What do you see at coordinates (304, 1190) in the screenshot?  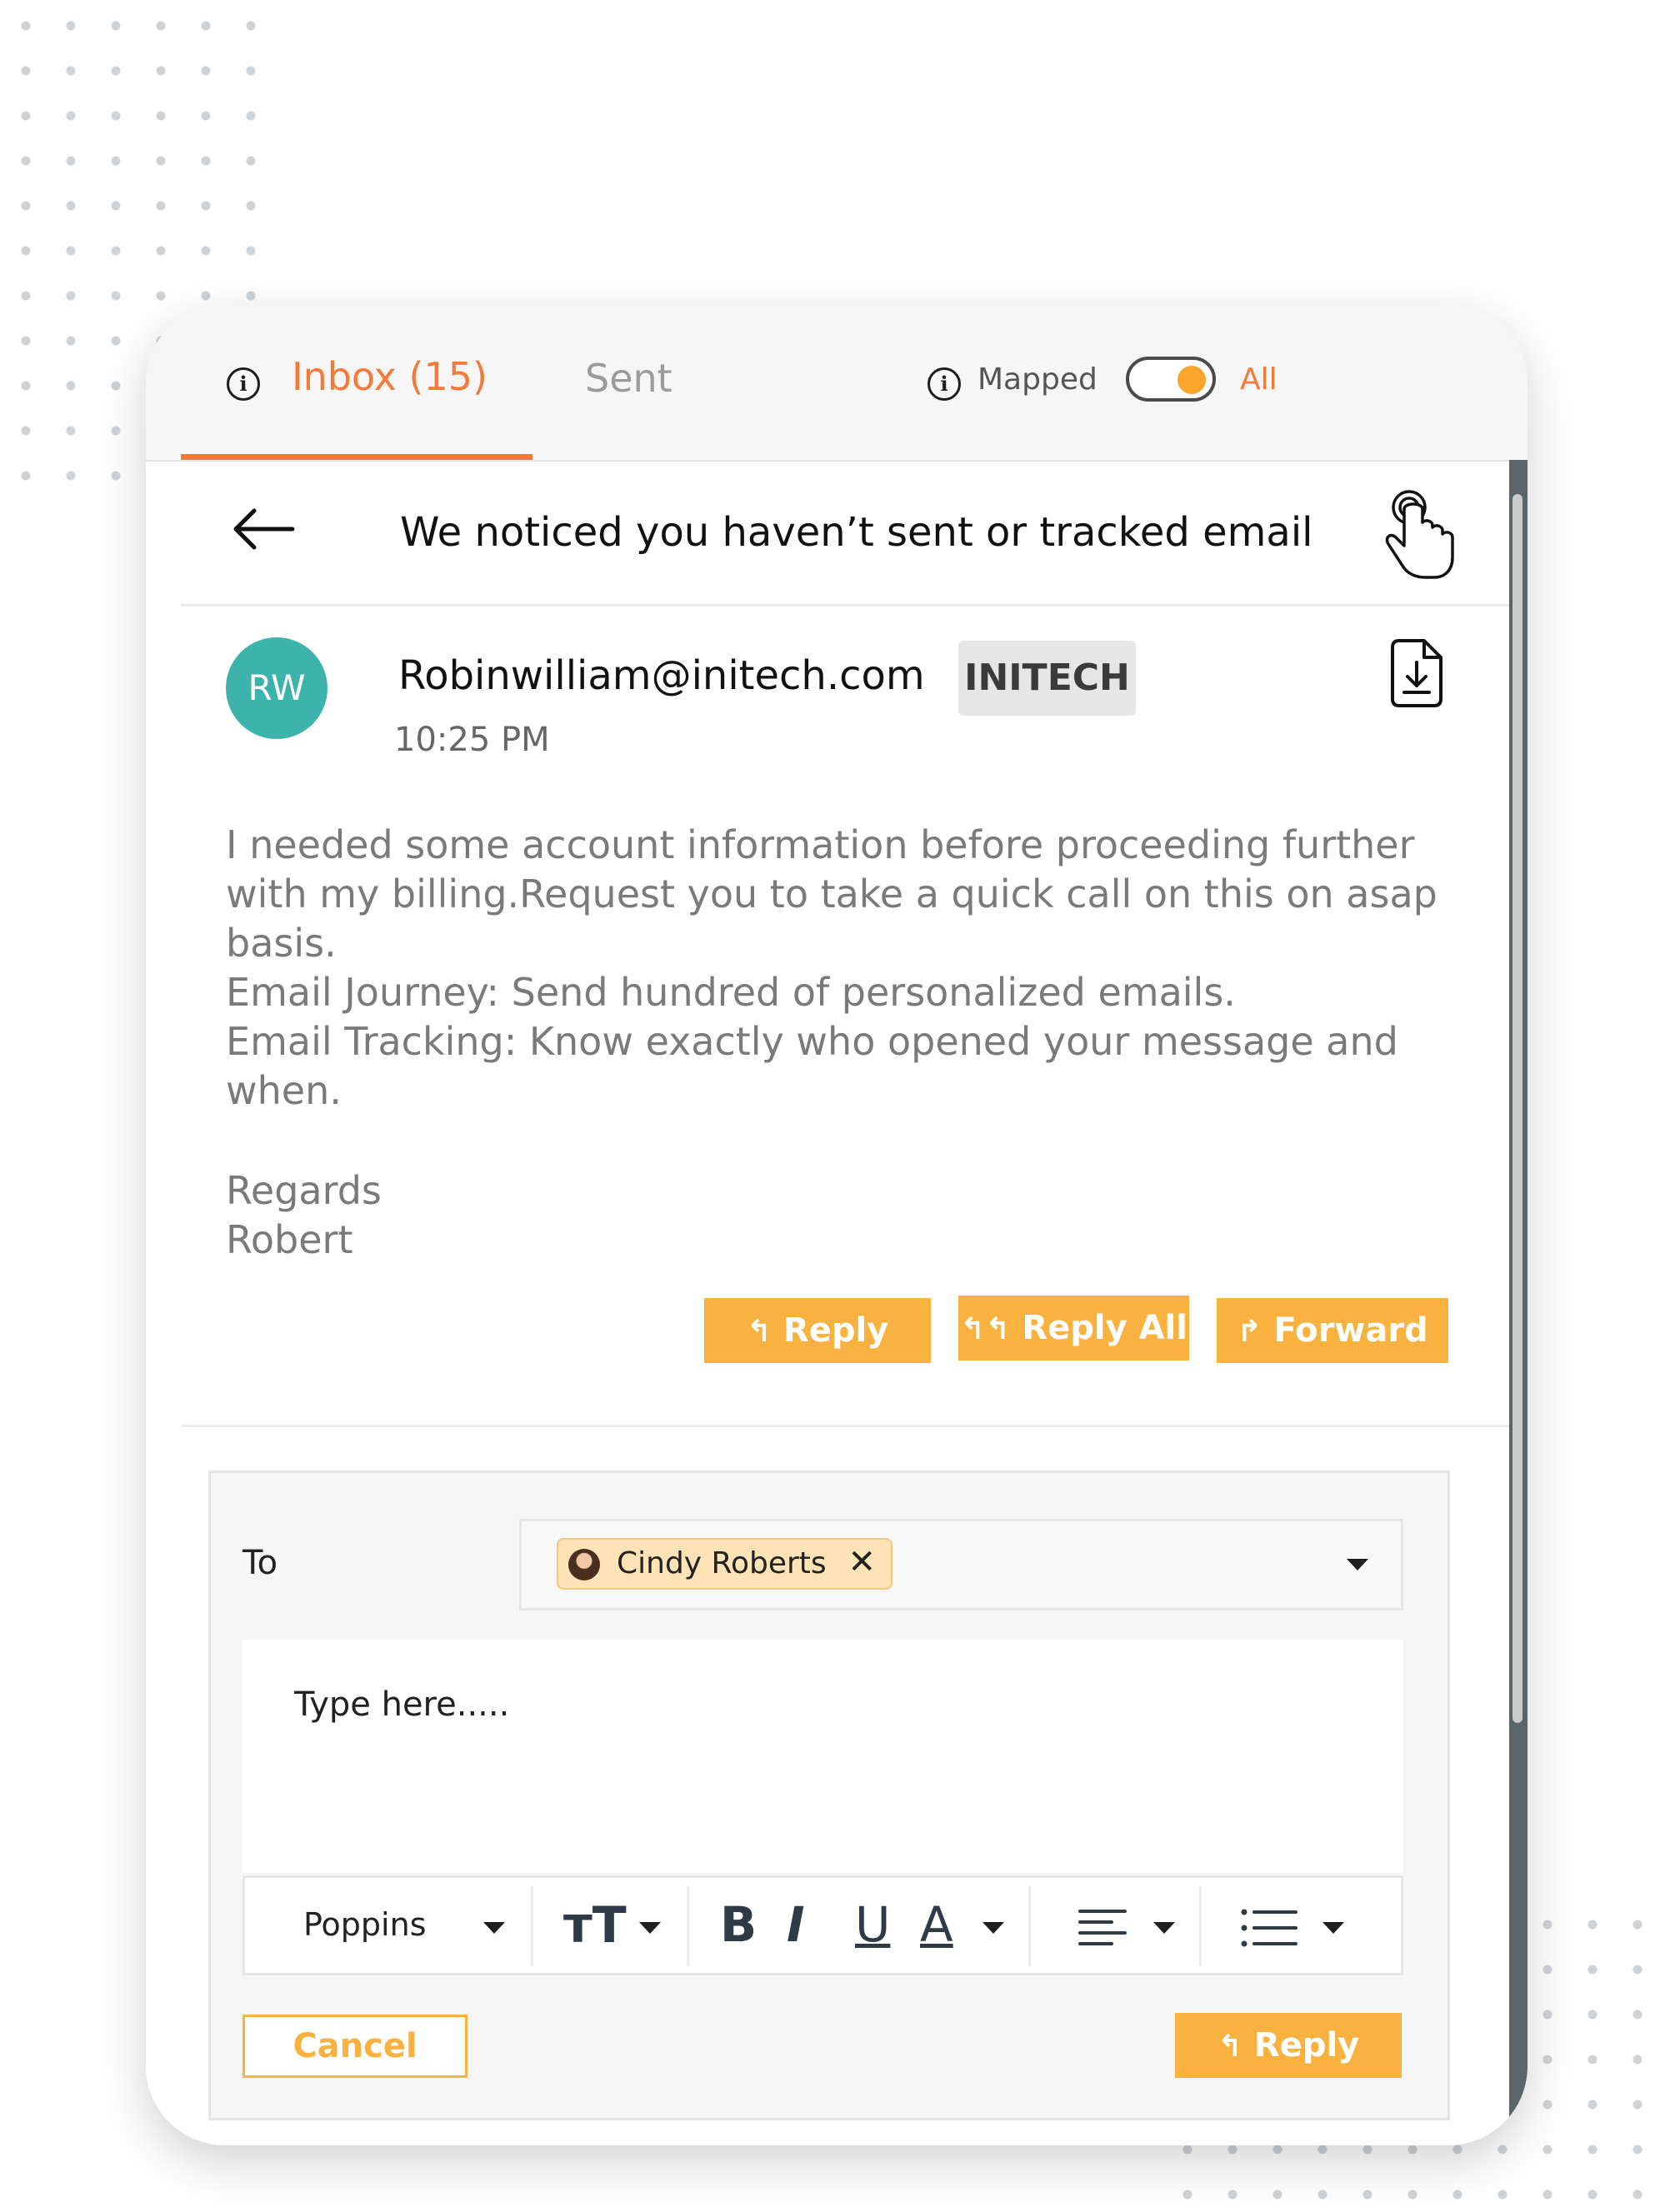 I see `closing-text: Regards` at bounding box center [304, 1190].